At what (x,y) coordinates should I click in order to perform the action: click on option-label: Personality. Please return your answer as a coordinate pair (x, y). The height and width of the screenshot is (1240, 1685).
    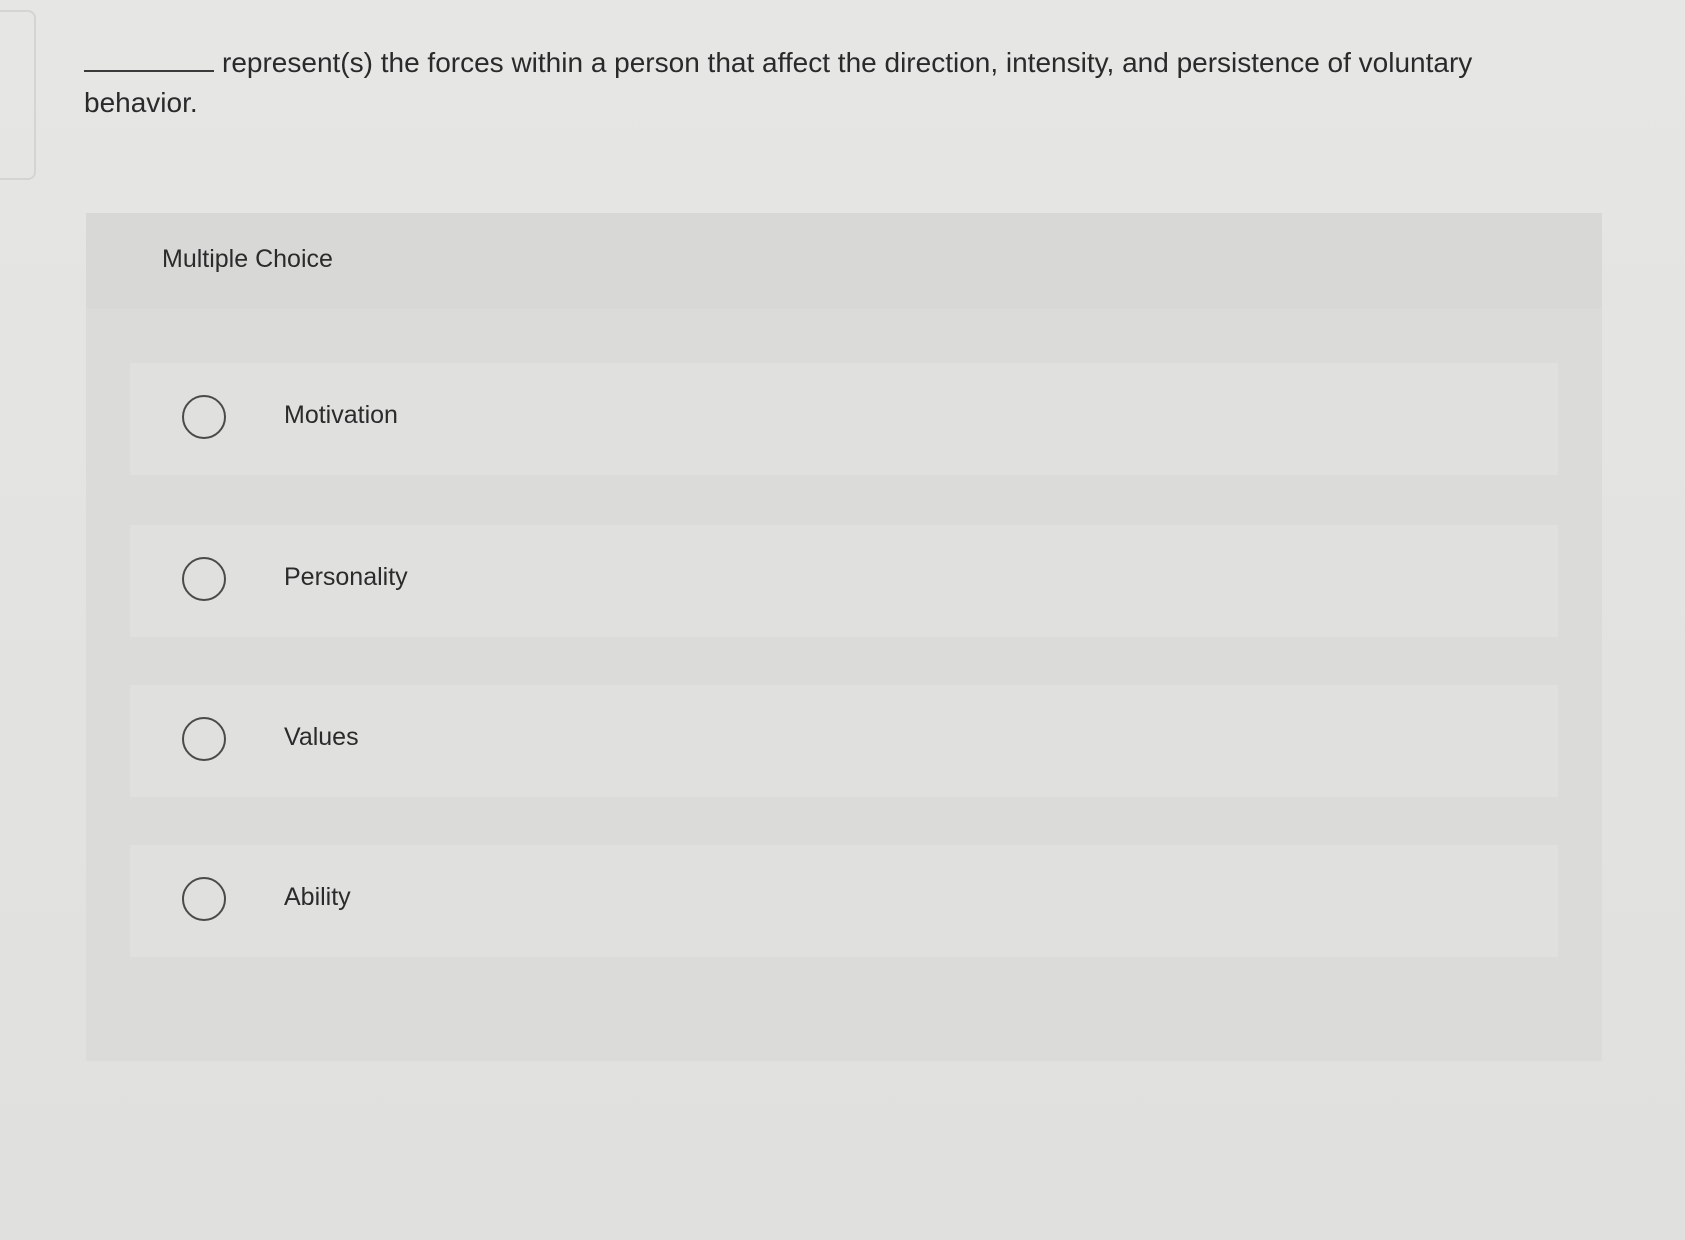
    Looking at the image, I should click on (346, 577).